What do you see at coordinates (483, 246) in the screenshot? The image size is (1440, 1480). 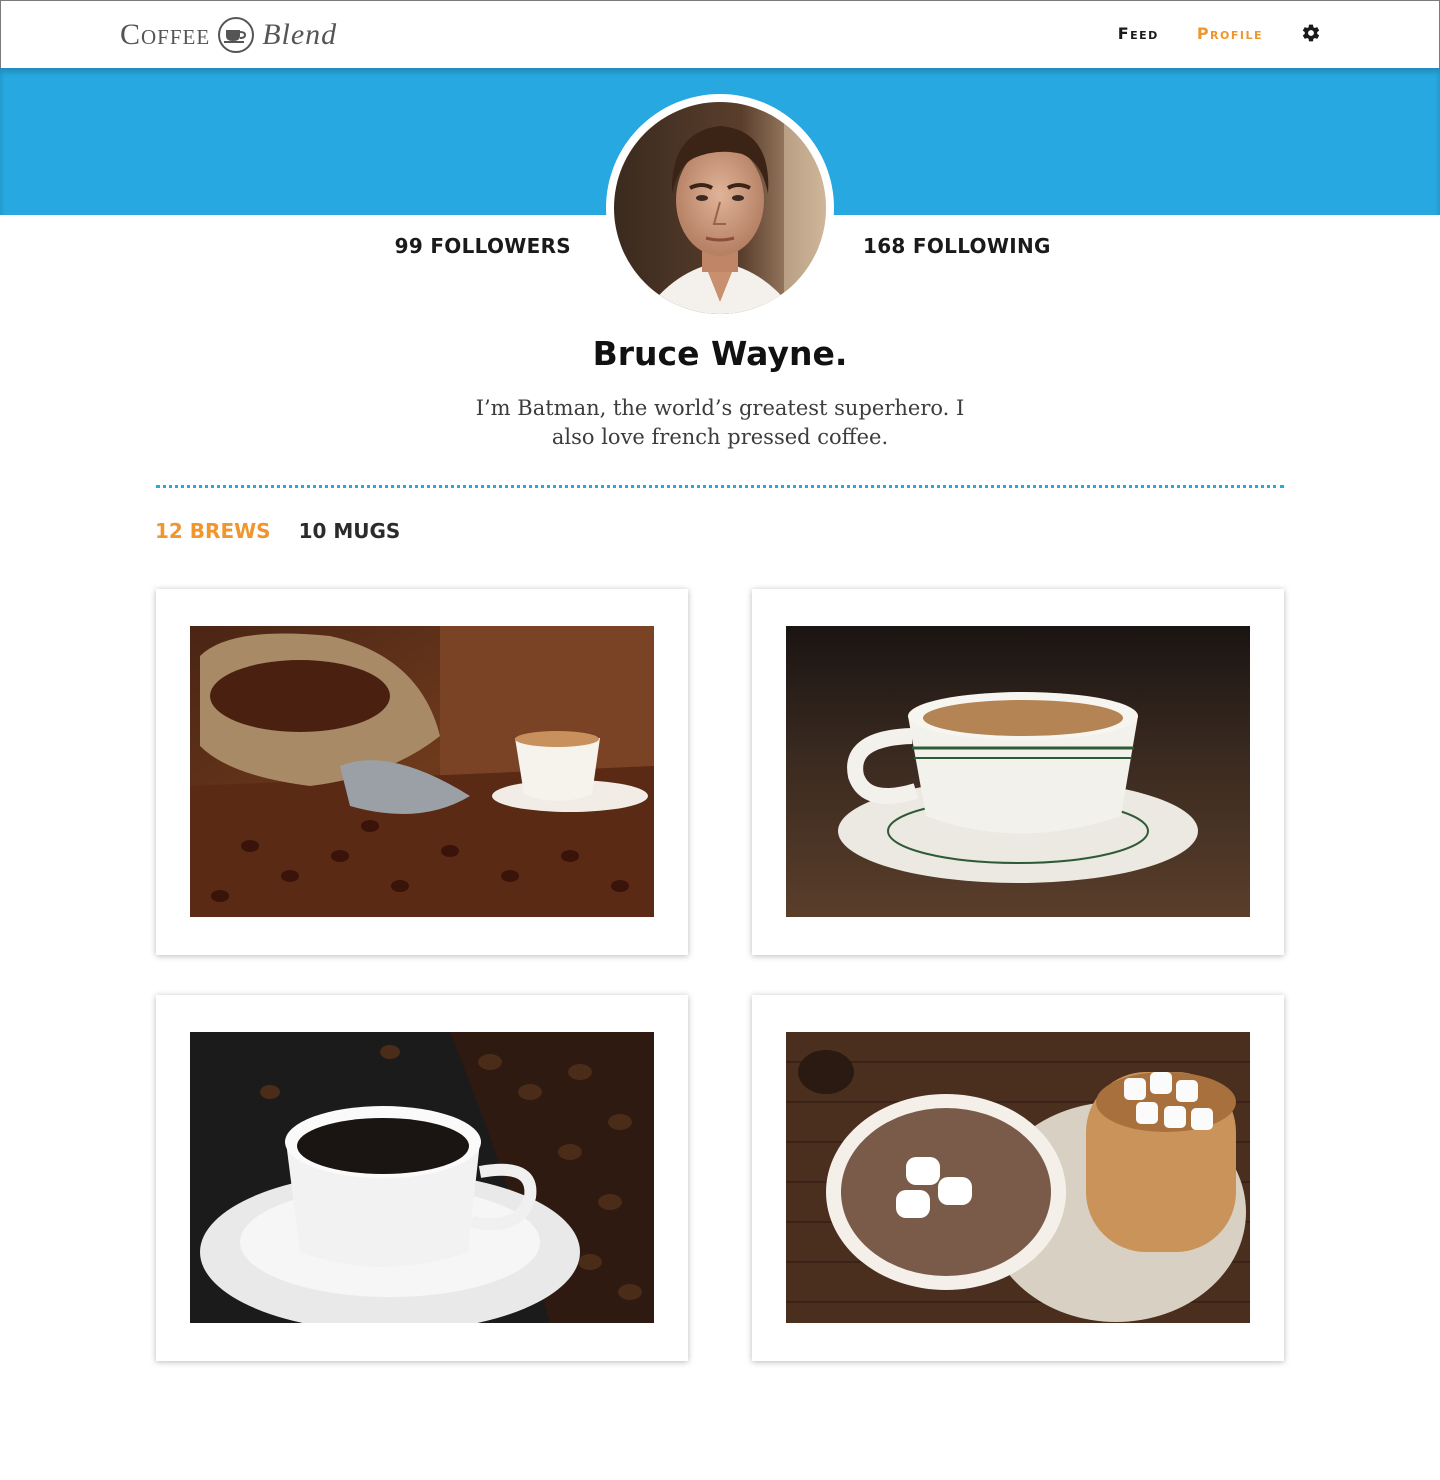 I see `followers-count: 99 Followers` at bounding box center [483, 246].